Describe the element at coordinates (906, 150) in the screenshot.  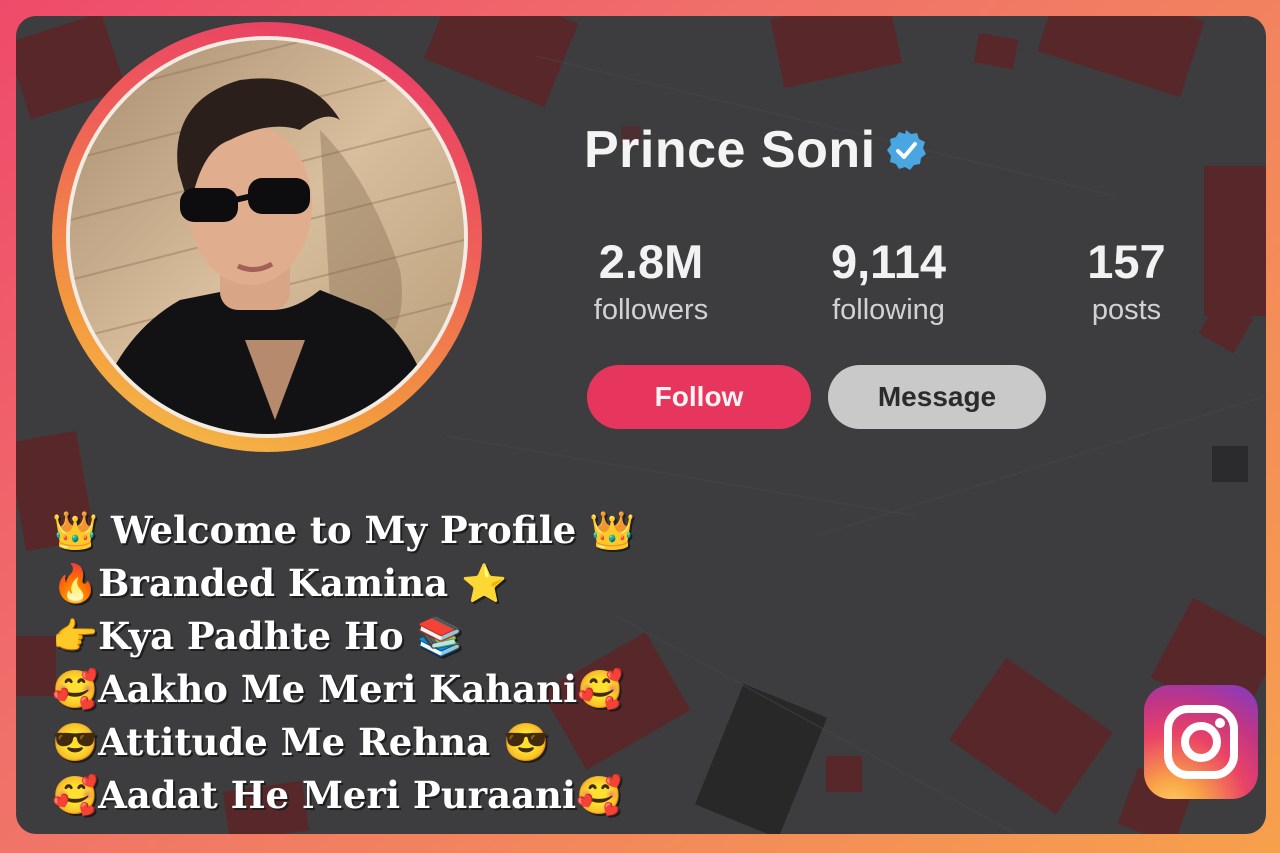
I see `verified-badge-icon` at that location.